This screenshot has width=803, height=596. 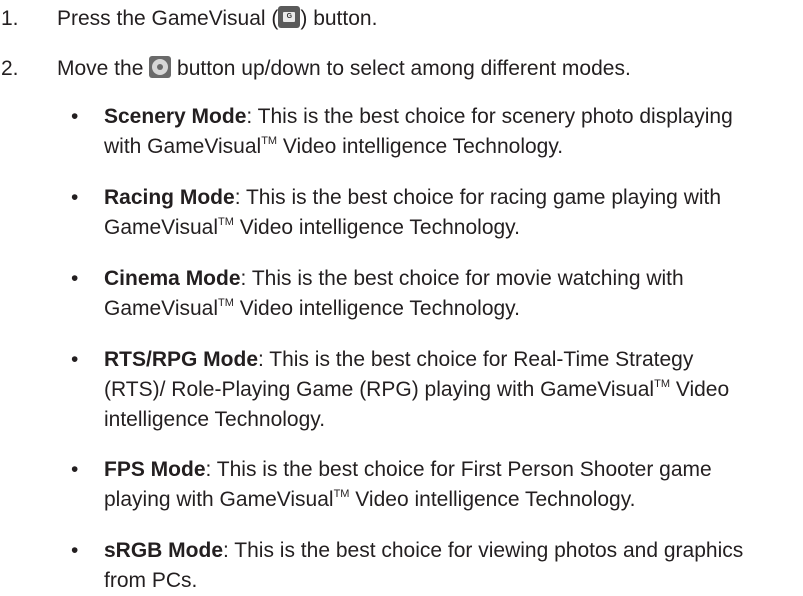 I want to click on mode-term: RTS/RPG Mode, so click(x=181, y=359).